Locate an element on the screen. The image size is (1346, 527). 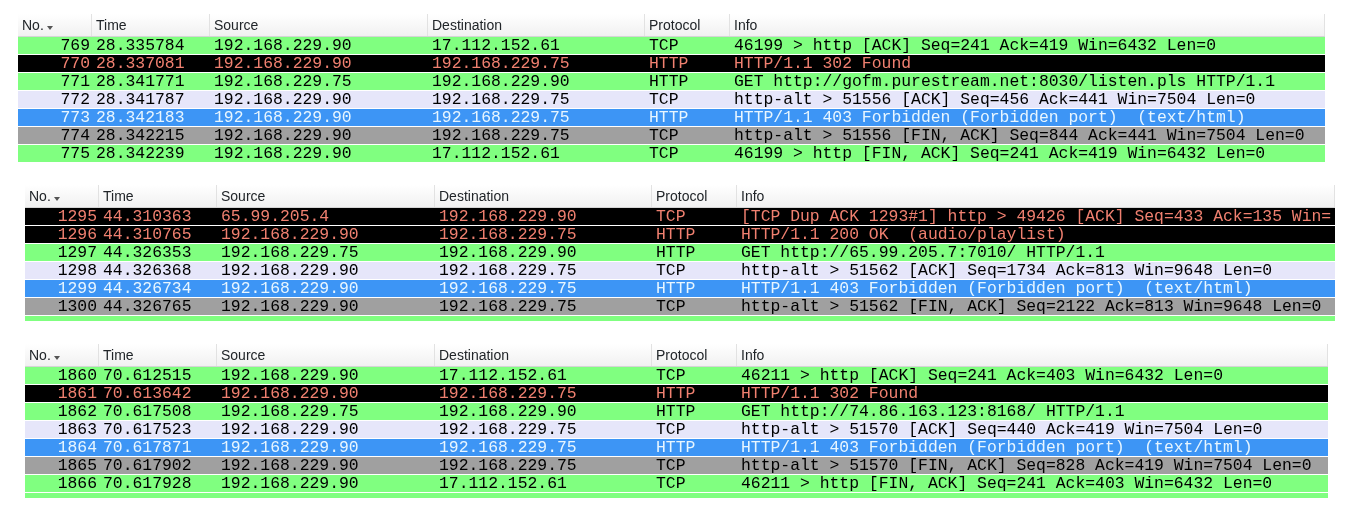
packet-time: 70.613642 is located at coordinates (147, 393).